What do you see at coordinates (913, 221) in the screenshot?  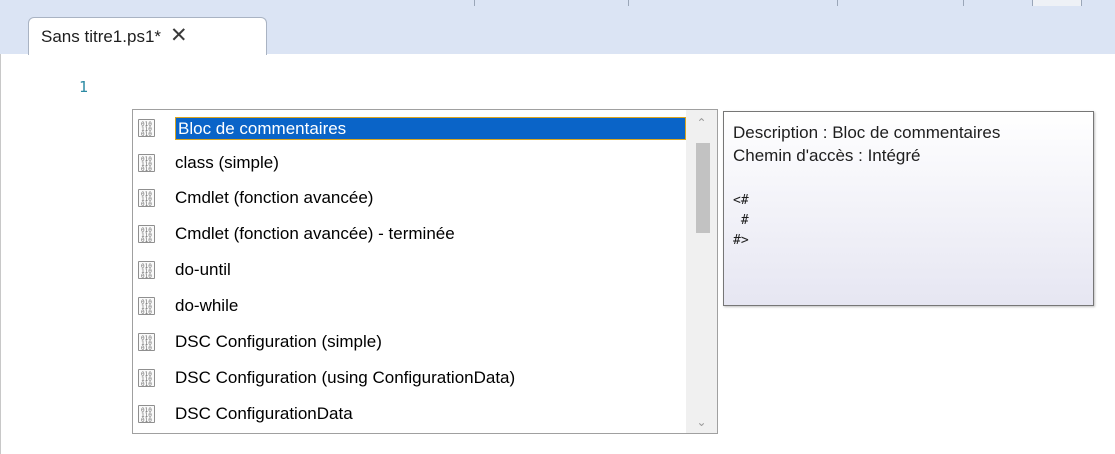 I see `tooltip-code: <# # #>` at bounding box center [913, 221].